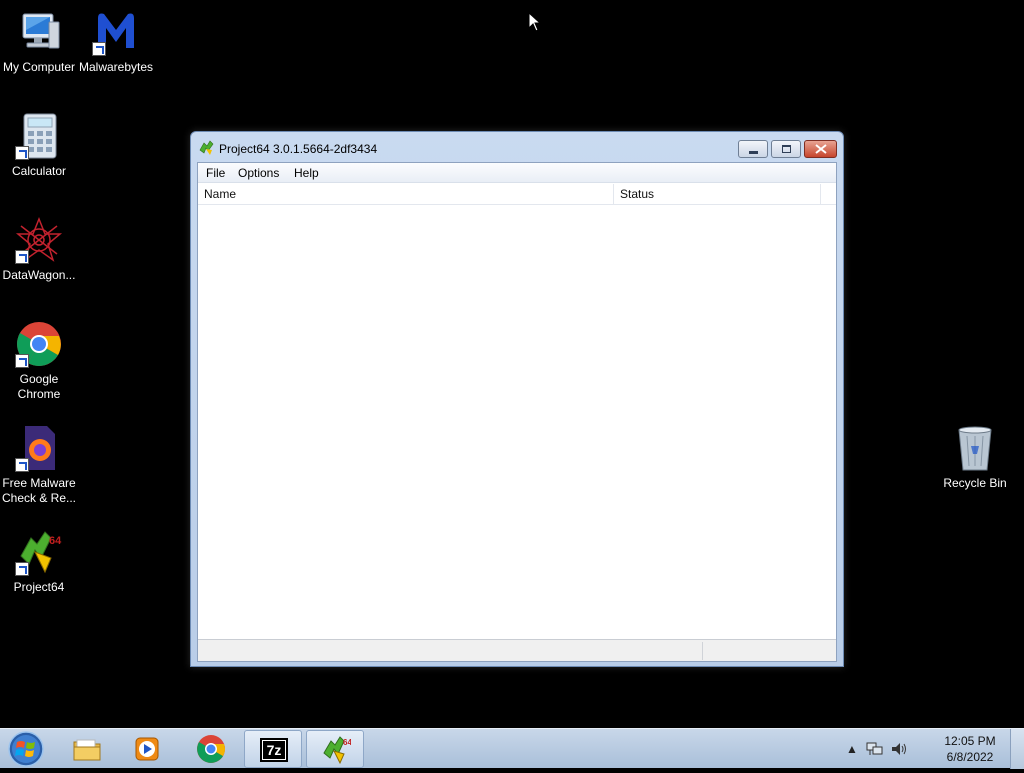 The image size is (1024, 773). I want to click on desktop-icon-malwarebytes: Malwarebytes, so click(116, 41).